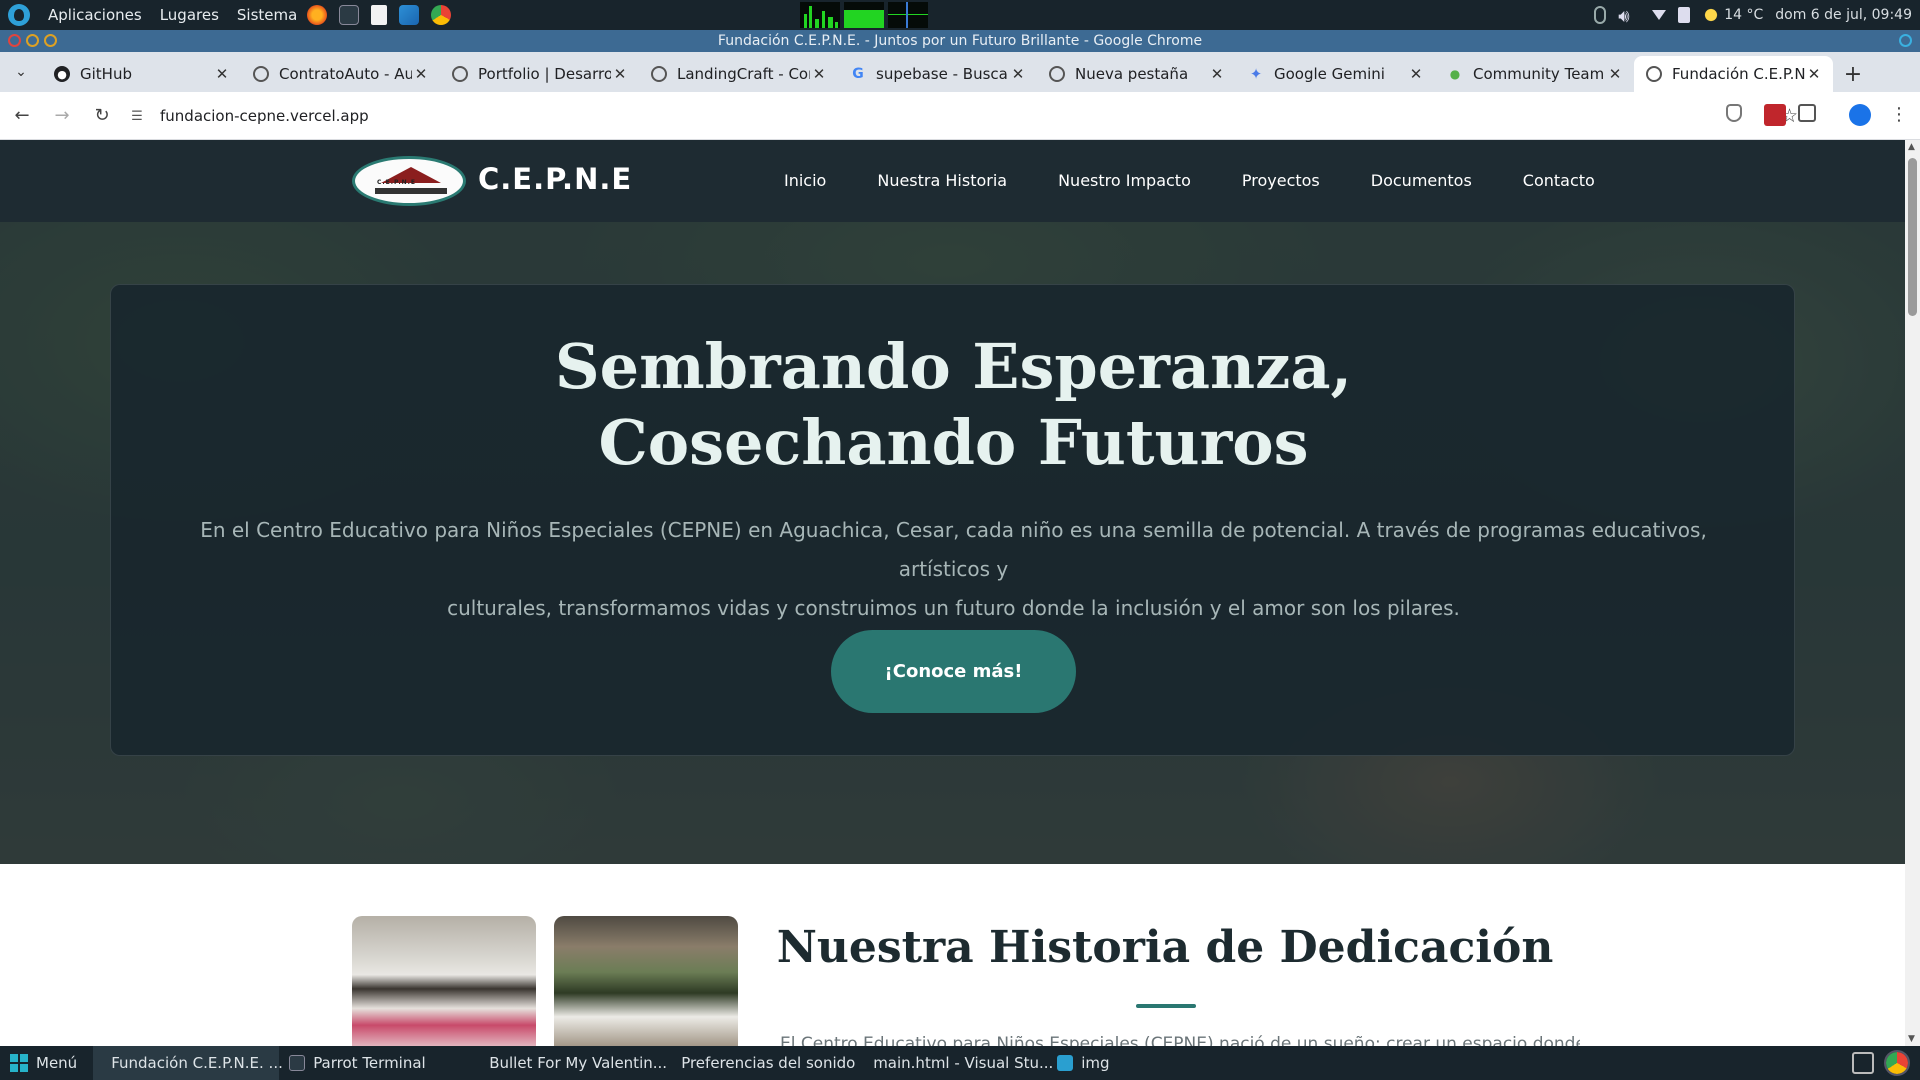 The image size is (1920, 1080). What do you see at coordinates (1863, 1063) in the screenshot?
I see `workspace-switcher-icon` at bounding box center [1863, 1063].